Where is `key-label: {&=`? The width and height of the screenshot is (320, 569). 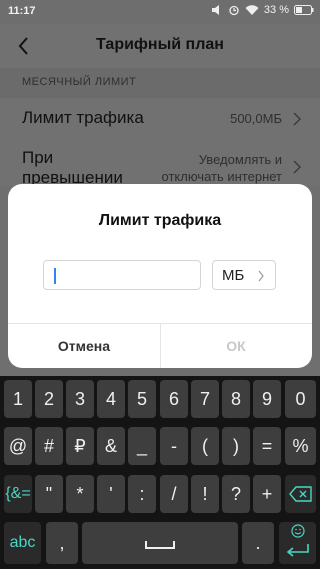 key-label: {&= is located at coordinates (18, 493).